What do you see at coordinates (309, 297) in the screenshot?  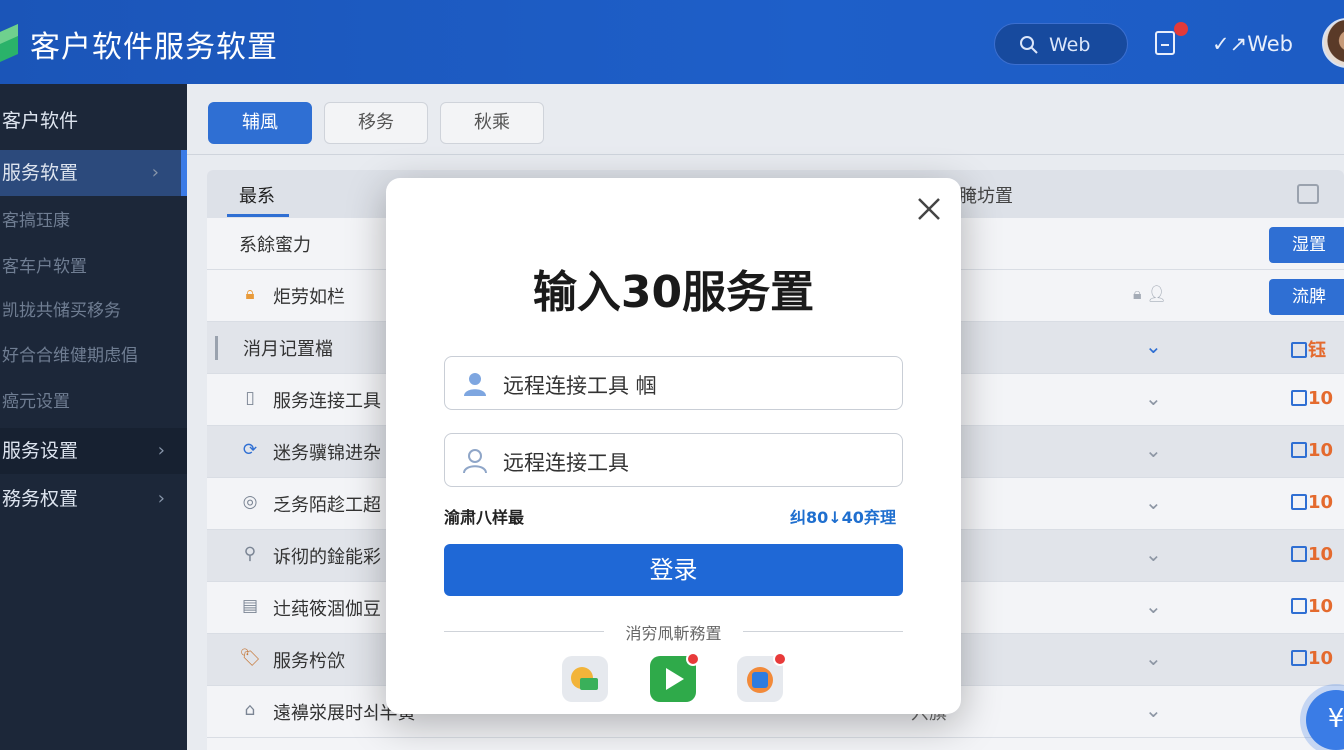 I see `row-label: 炬劳如栏` at bounding box center [309, 297].